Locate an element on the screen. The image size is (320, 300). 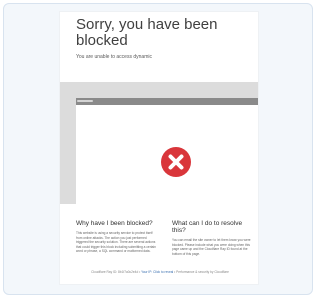
performance-credit: Performance & security by Cloudflare is located at coordinates (202, 272).